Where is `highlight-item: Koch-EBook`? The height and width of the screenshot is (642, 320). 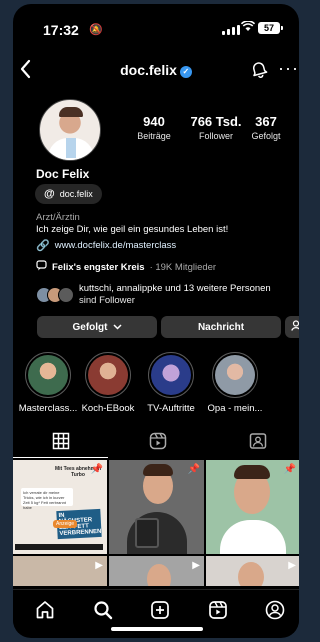 highlight-item: Koch-EBook is located at coordinates (108, 383).